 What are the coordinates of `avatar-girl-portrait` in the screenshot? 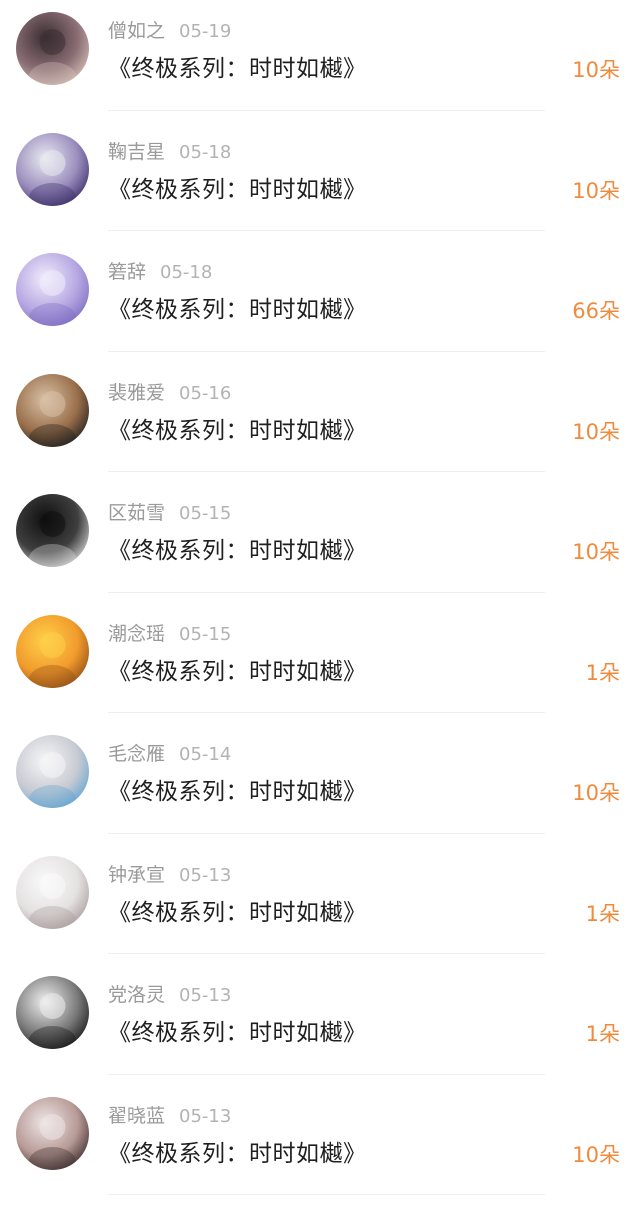 It's located at (52, 1133).